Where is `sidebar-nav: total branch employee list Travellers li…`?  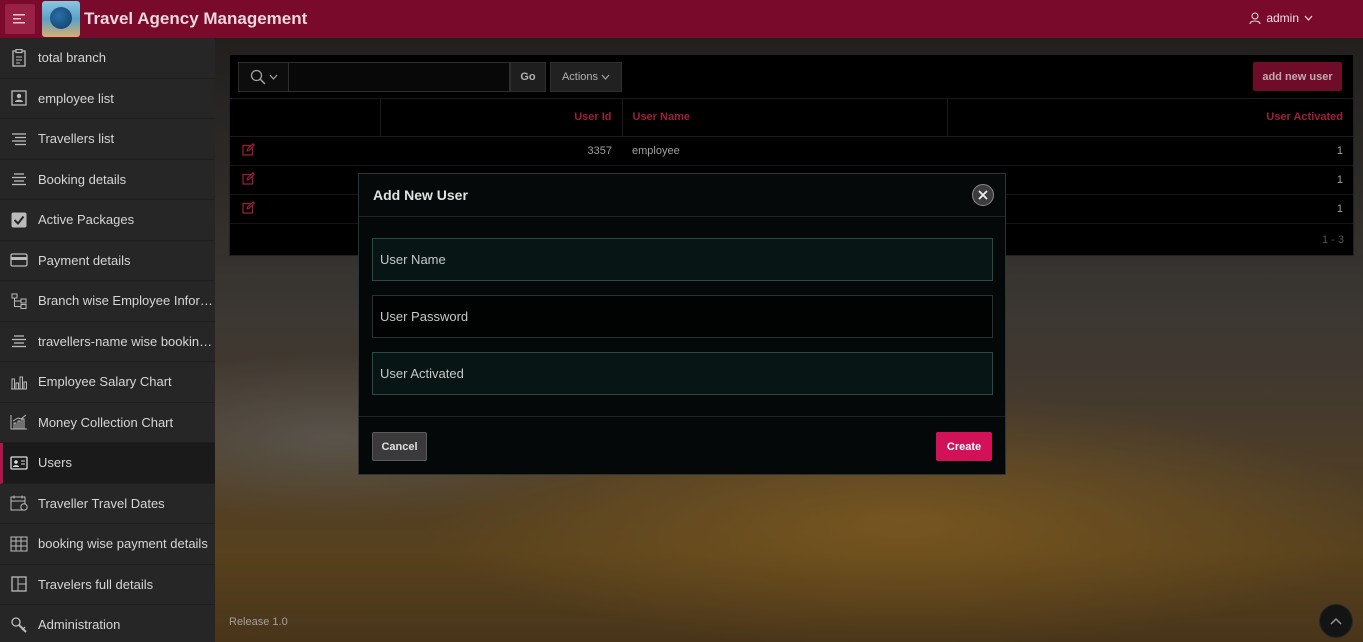 sidebar-nav: total branch employee list Travellers li… is located at coordinates (107, 340).